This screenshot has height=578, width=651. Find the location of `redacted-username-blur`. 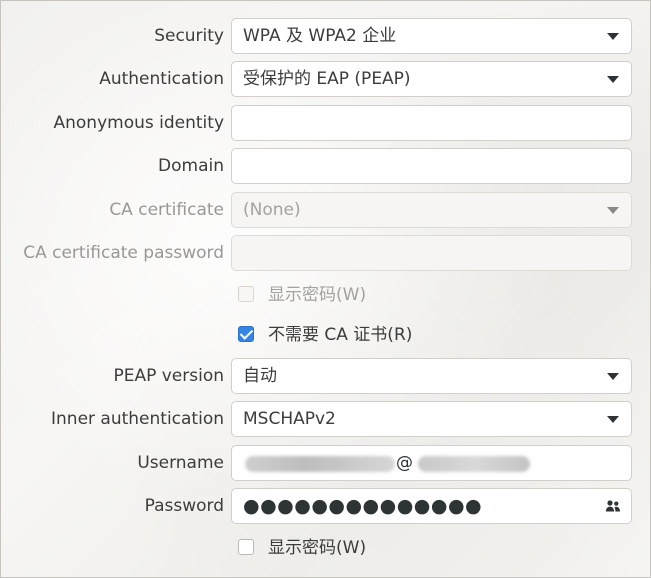

redacted-username-blur is located at coordinates (320, 464).